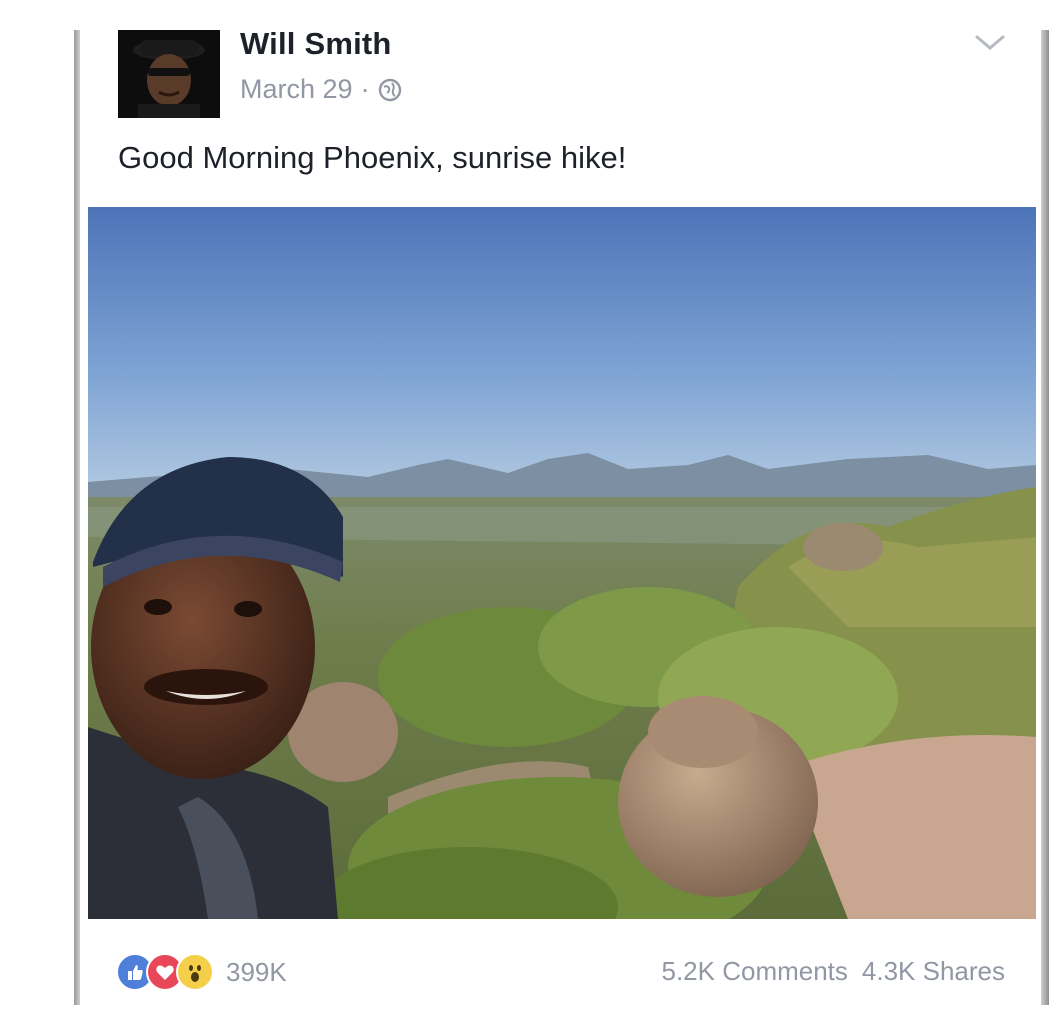  What do you see at coordinates (316, 44) in the screenshot?
I see `author-name: Will Smith` at bounding box center [316, 44].